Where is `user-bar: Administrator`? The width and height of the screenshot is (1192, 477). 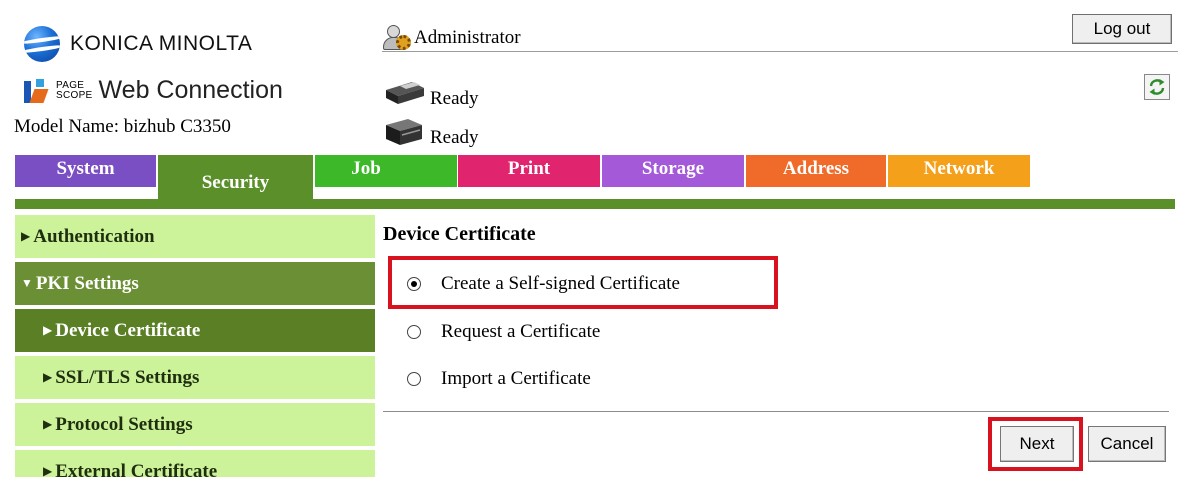 user-bar: Administrator is located at coordinates (780, 38).